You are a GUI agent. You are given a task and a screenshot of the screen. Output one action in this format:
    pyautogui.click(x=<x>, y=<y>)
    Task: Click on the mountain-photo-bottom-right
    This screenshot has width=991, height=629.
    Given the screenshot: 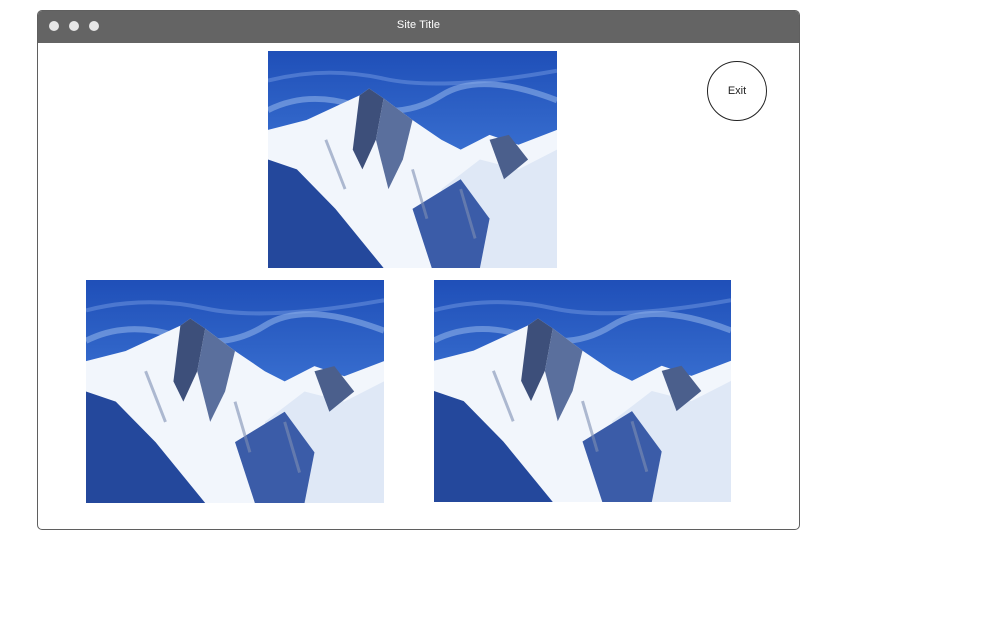 What is the action you would take?
    pyautogui.click(x=582, y=391)
    